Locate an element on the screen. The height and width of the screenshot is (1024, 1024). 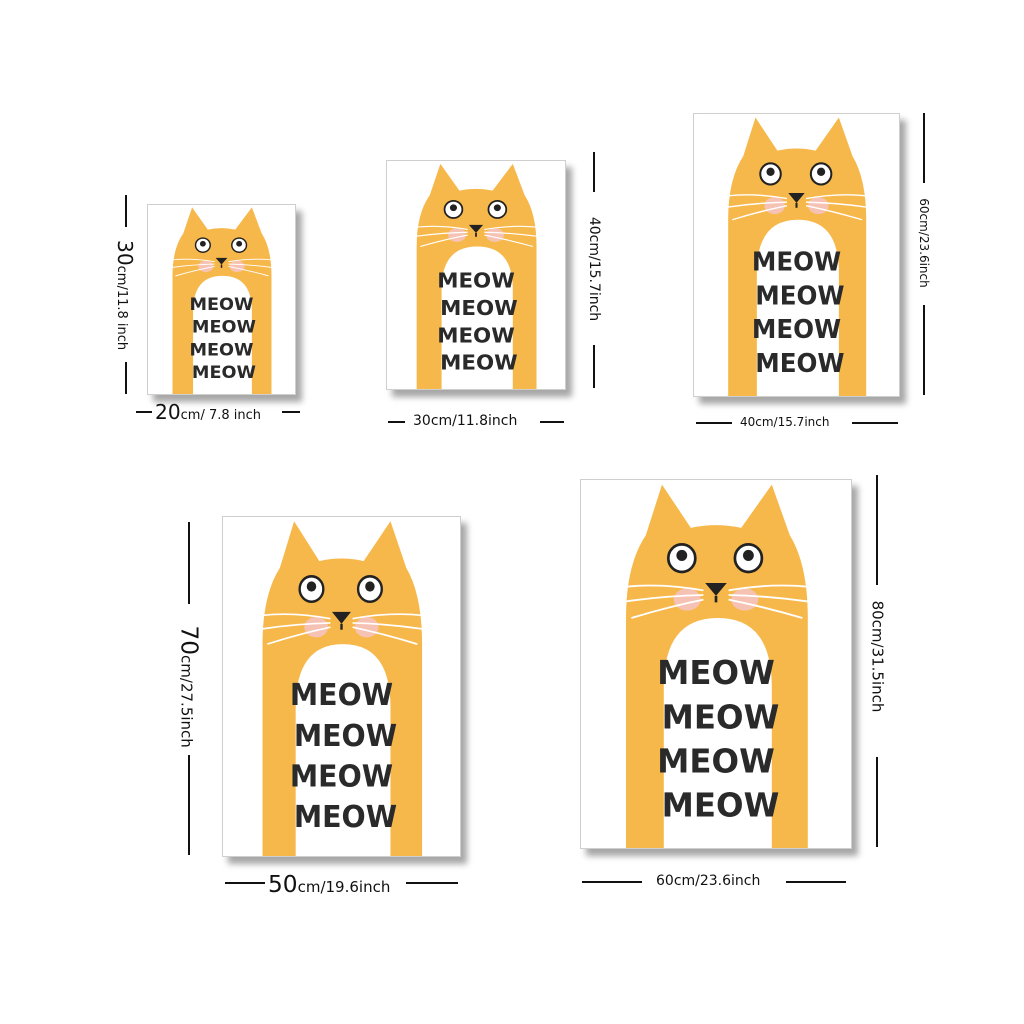
height-number: 70 is located at coordinates (189, 640).